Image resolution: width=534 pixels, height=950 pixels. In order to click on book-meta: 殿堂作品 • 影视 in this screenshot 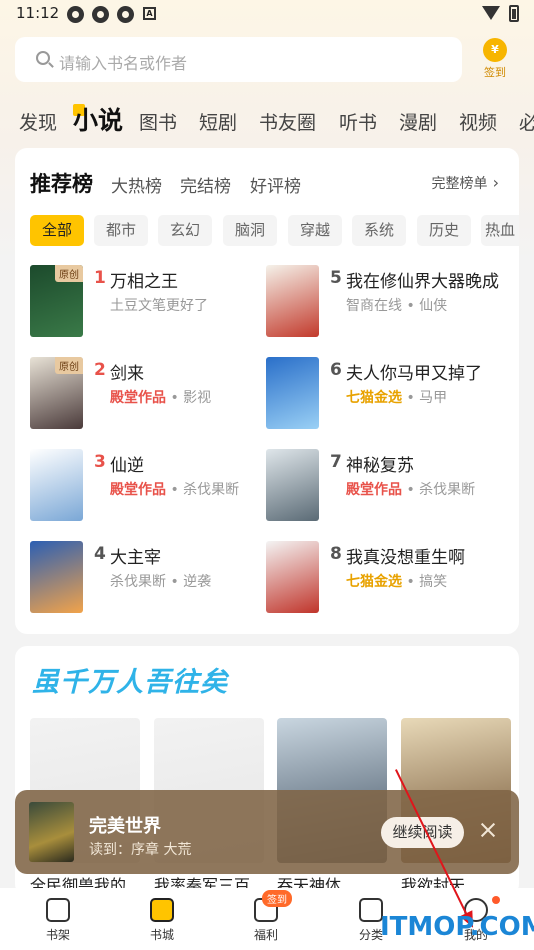, I will do `click(161, 398)`.